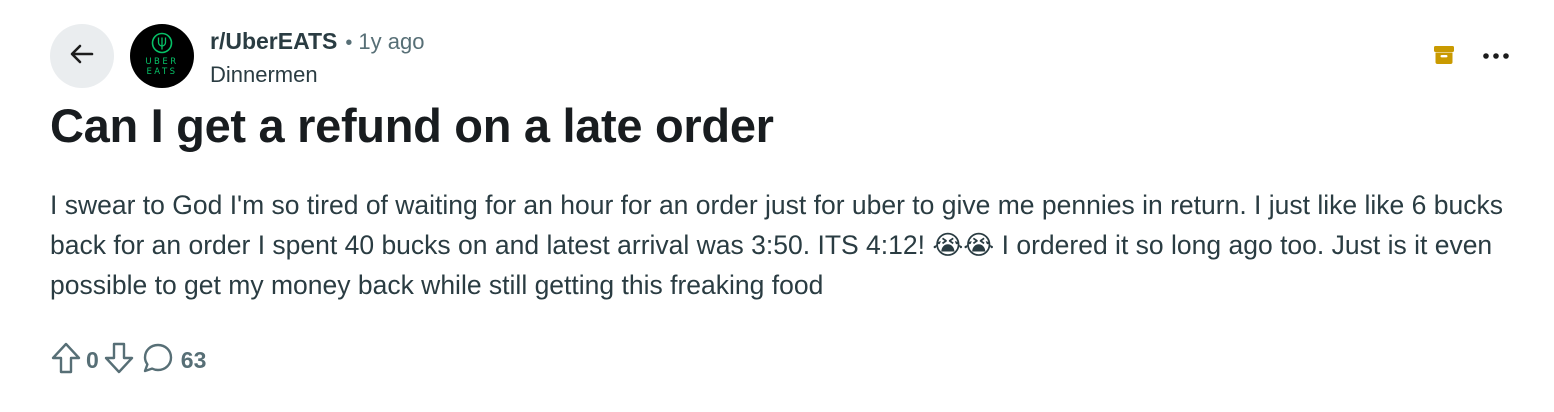  Describe the element at coordinates (176, 360) in the screenshot. I see `comments-button: 63` at that location.